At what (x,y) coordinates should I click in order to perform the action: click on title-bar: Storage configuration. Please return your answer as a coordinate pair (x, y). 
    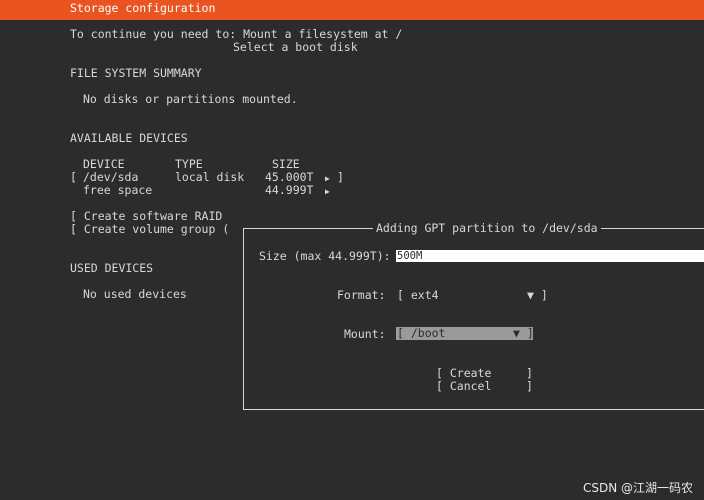
    Looking at the image, I should click on (352, 10).